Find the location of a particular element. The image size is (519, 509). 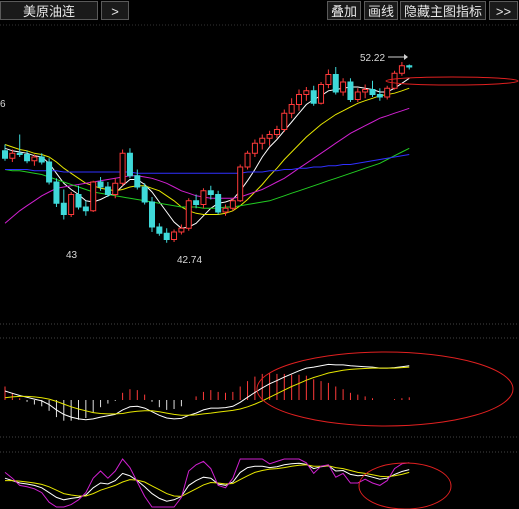

macd-dif-line is located at coordinates (207, 392).